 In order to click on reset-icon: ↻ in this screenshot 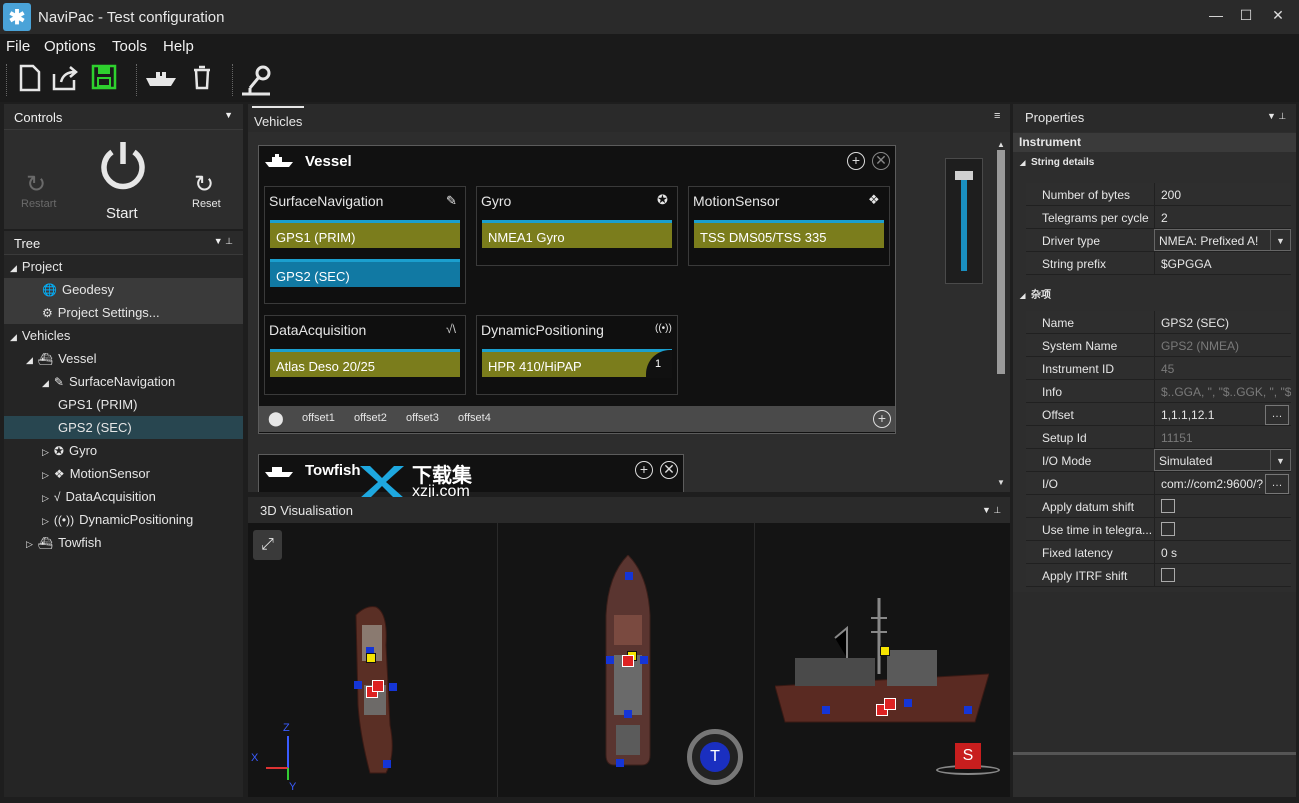, I will do `click(204, 184)`.